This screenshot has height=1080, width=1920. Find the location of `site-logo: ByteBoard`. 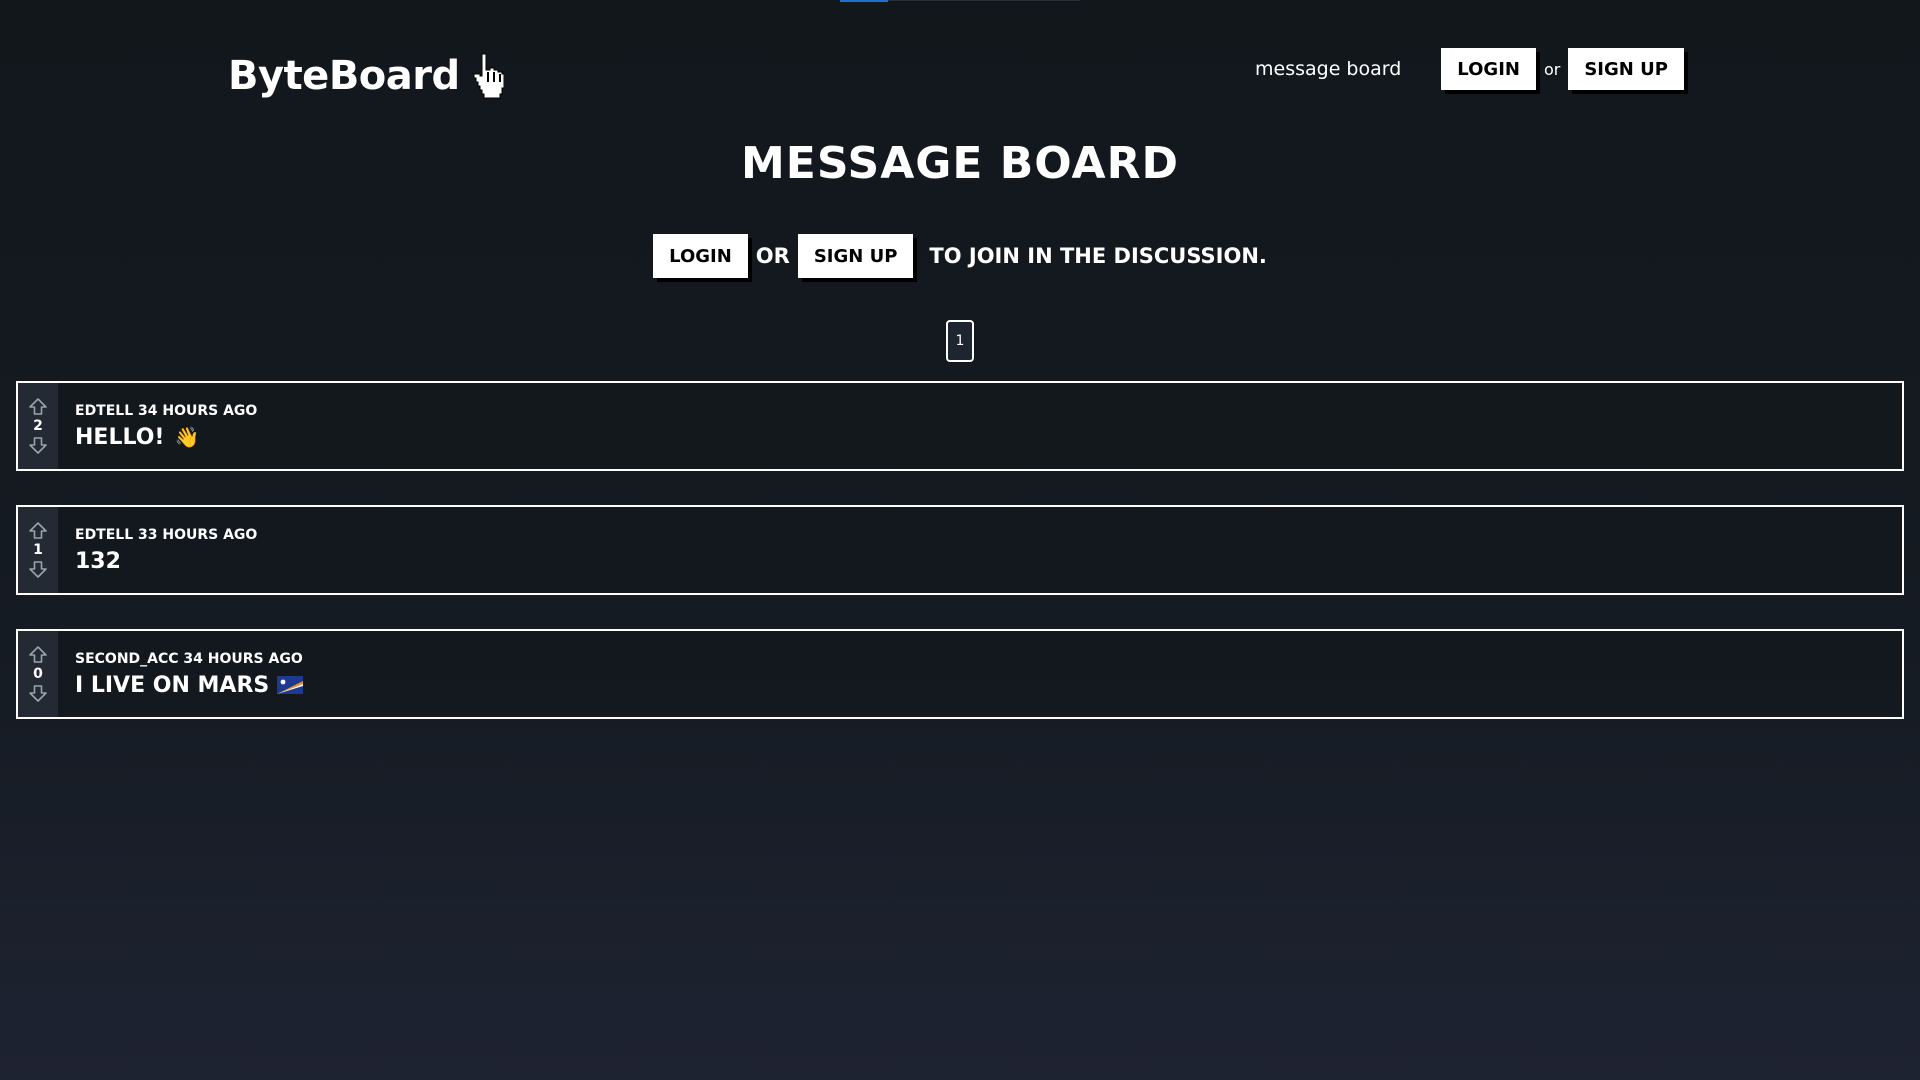

site-logo: ByteBoard is located at coordinates (366, 76).